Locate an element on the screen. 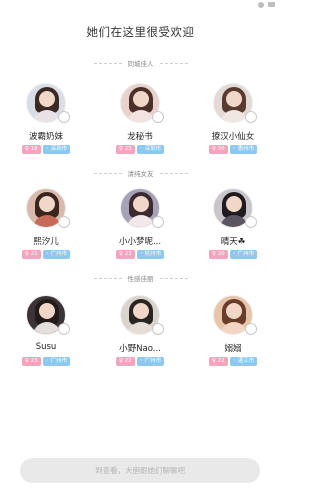 This screenshot has height=500, width=320. section-title: 同城佳人 is located at coordinates (140, 64).